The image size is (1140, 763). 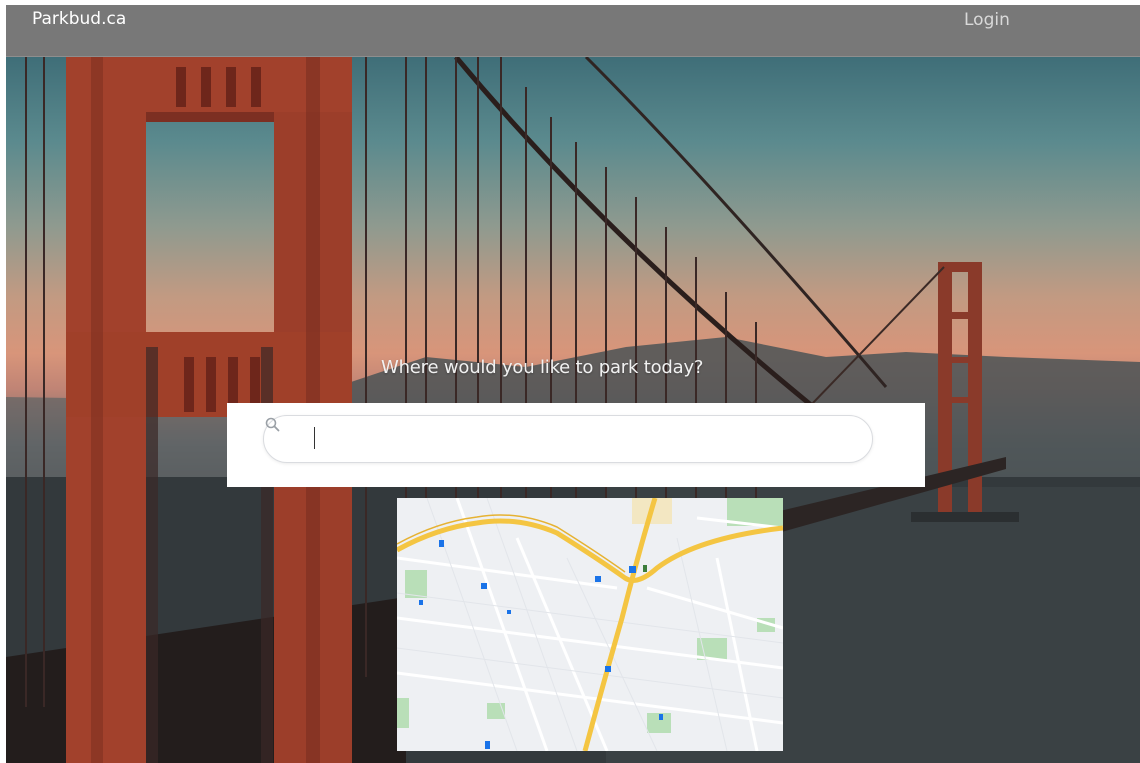 I want to click on map-illustration, so click(x=590, y=624).